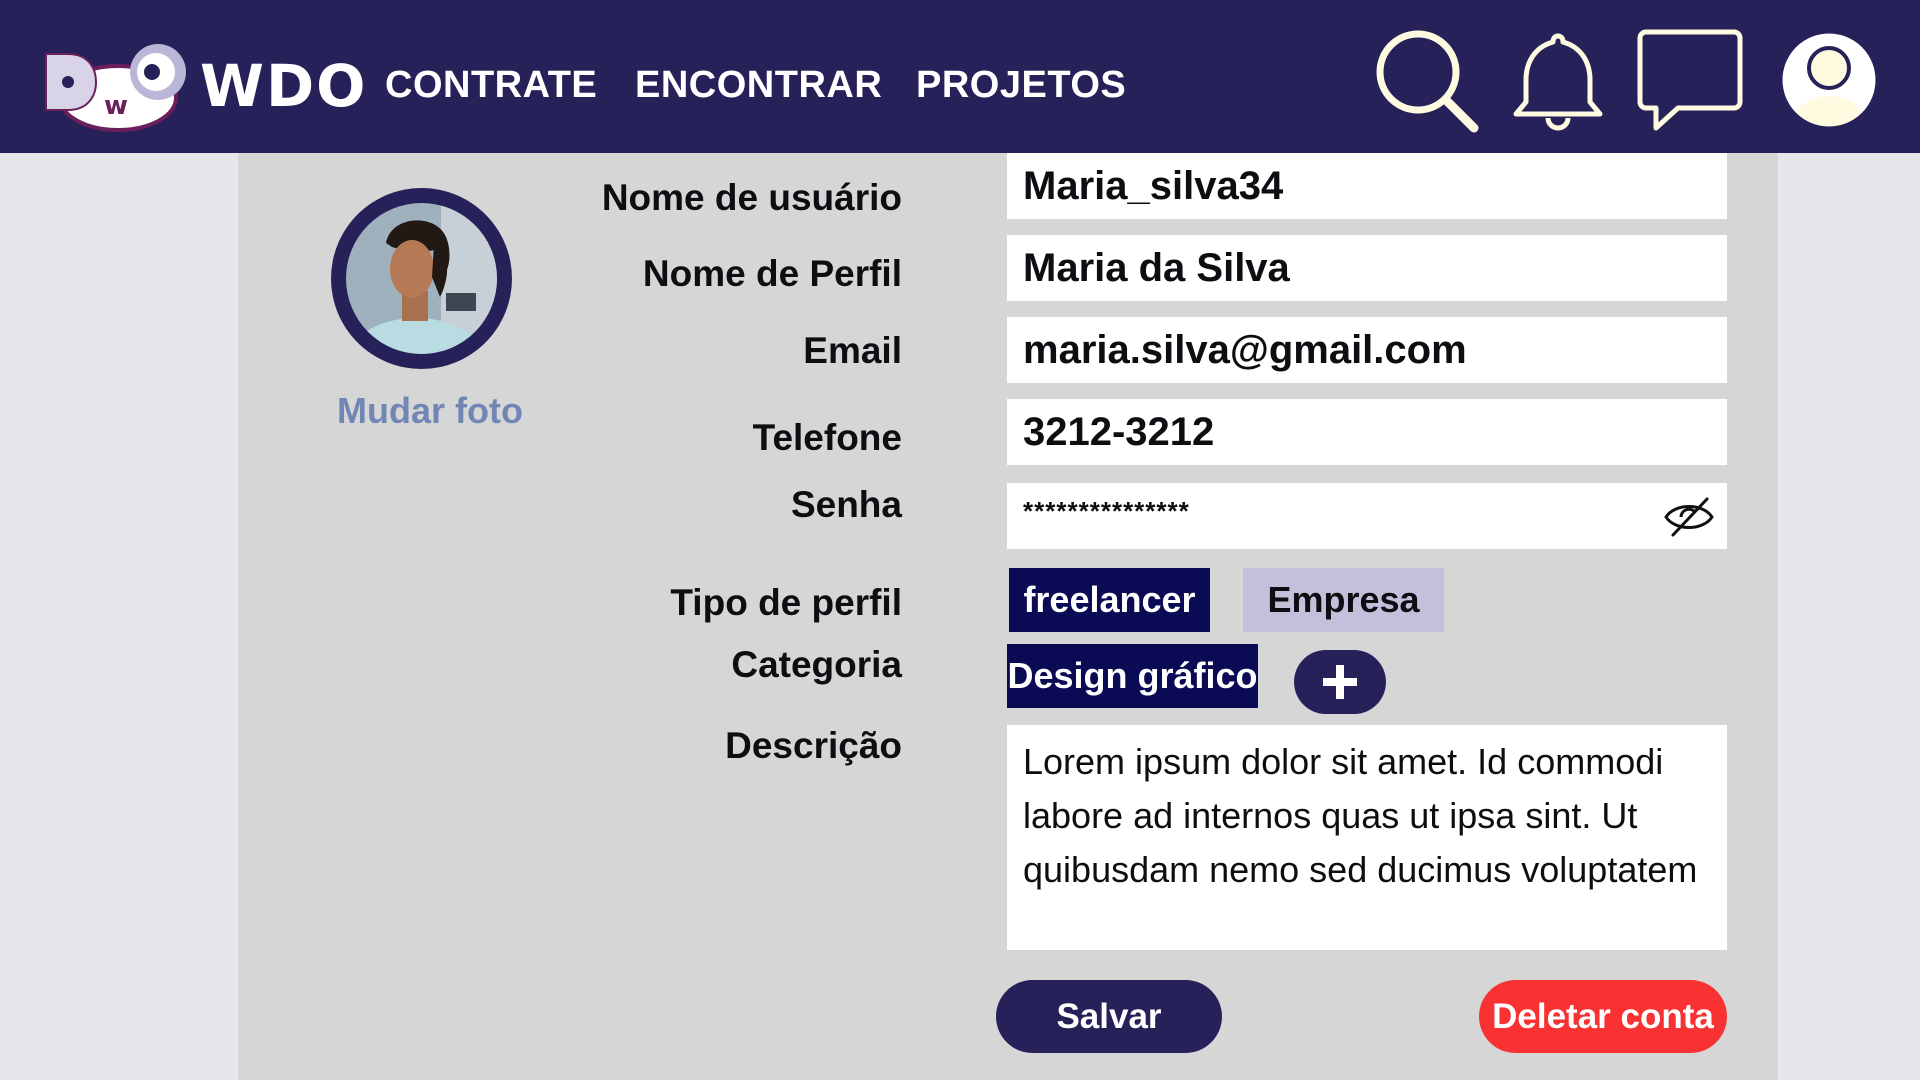 The image size is (1920, 1080). What do you see at coordinates (1603, 1016) in the screenshot?
I see `delete-account-button: Deletar conta` at bounding box center [1603, 1016].